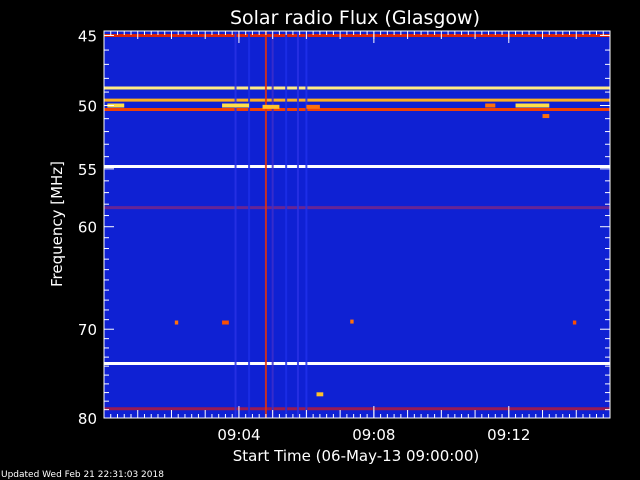  What do you see at coordinates (356, 456) in the screenshot?
I see `x-axis-label: Start Time (06-May-13 09:00:00)` at bounding box center [356, 456].